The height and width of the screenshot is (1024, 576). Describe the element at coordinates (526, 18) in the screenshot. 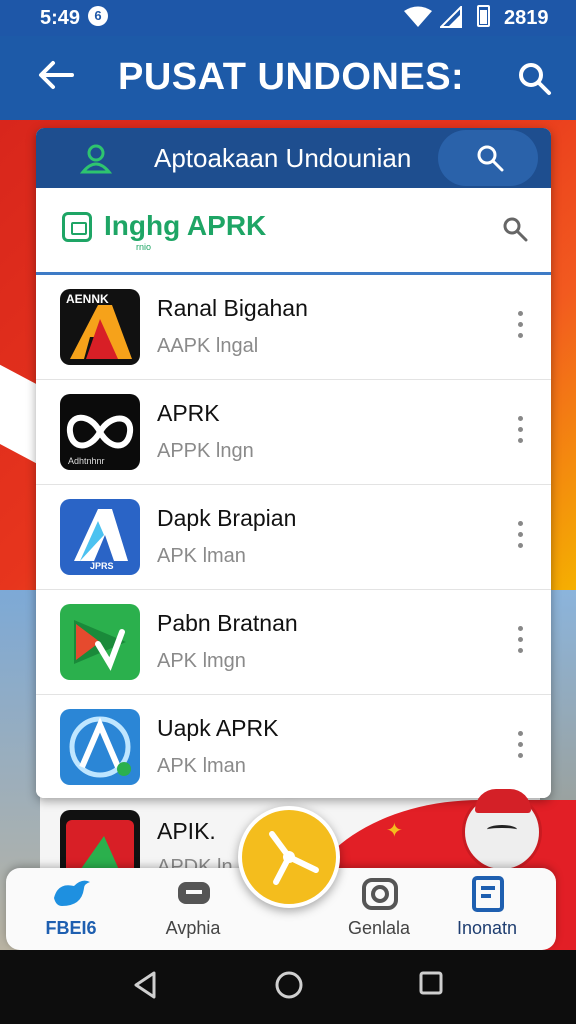

I see `battery-level: 2819` at that location.